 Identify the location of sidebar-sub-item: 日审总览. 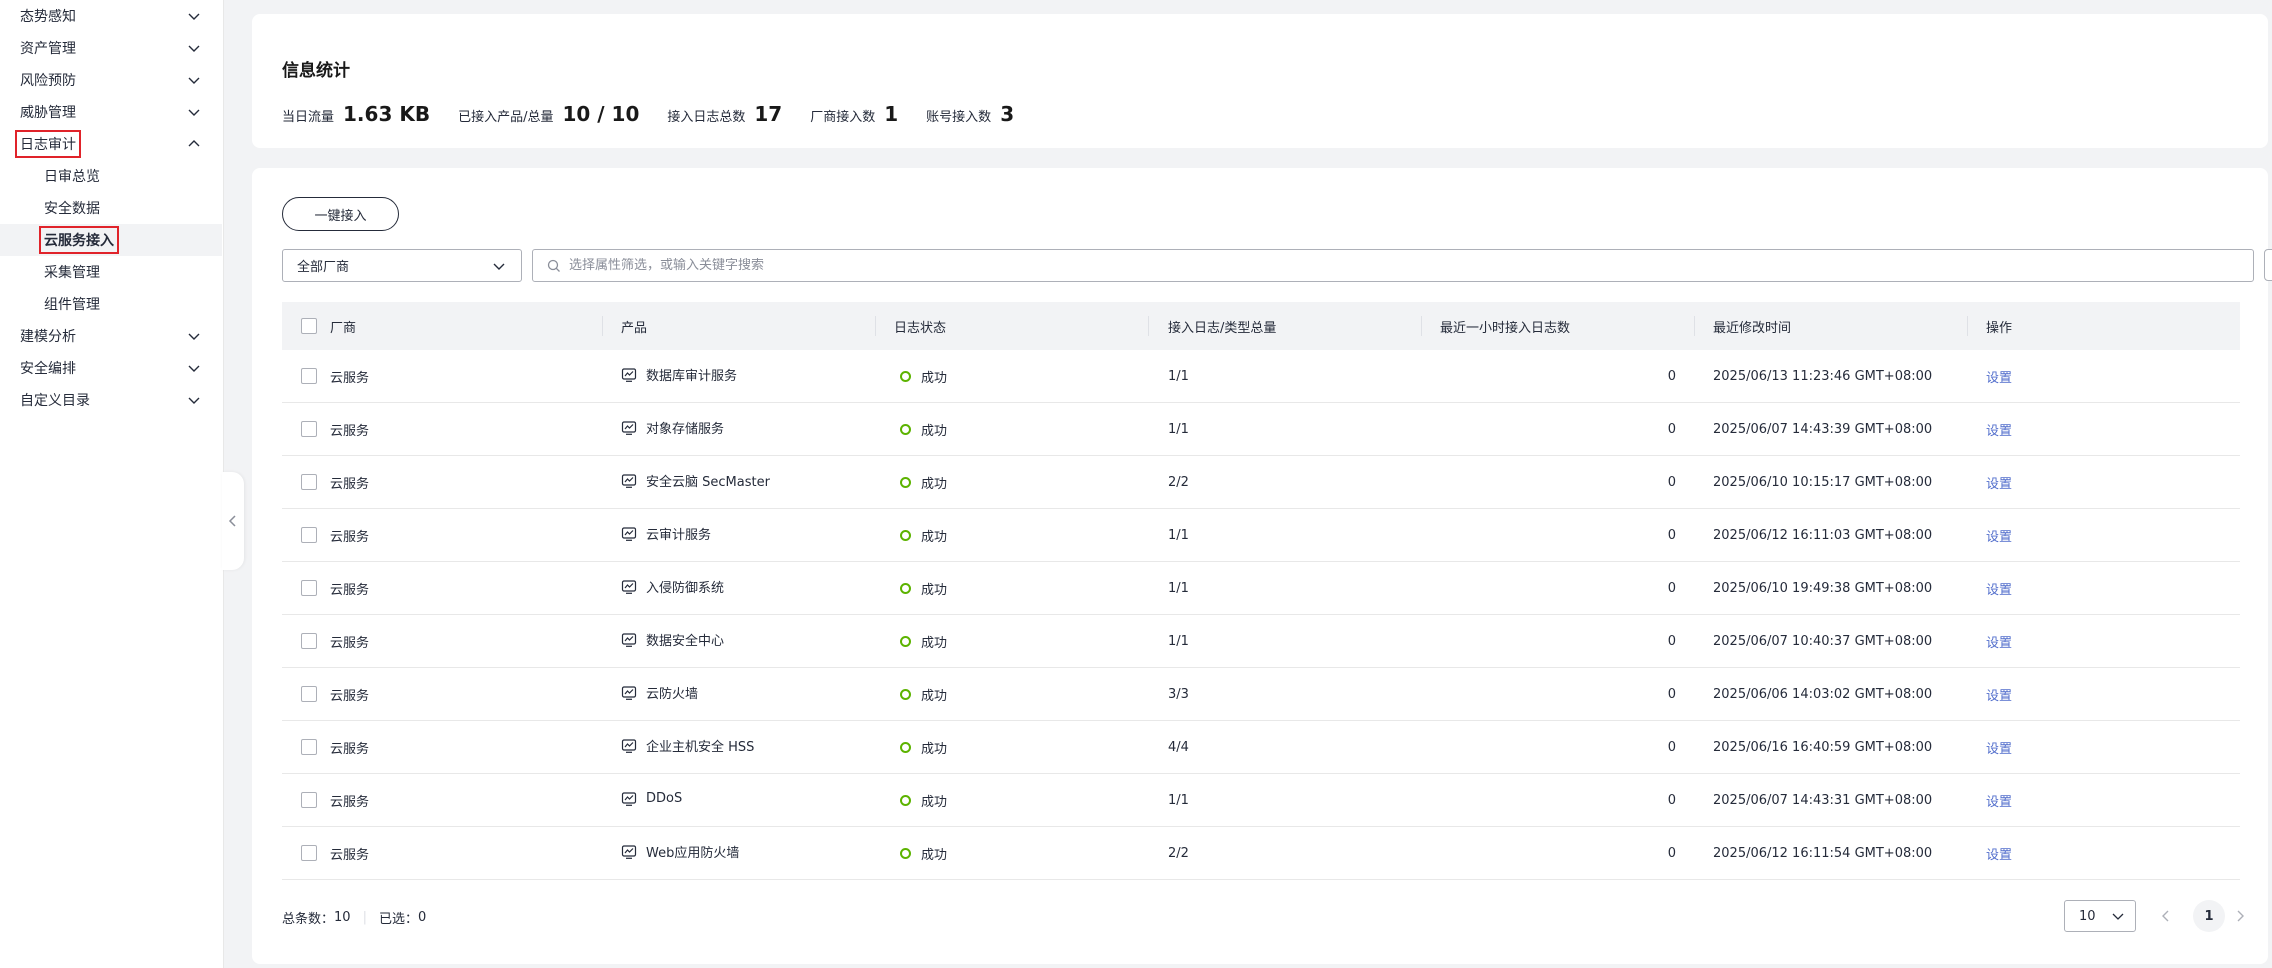
(111, 176).